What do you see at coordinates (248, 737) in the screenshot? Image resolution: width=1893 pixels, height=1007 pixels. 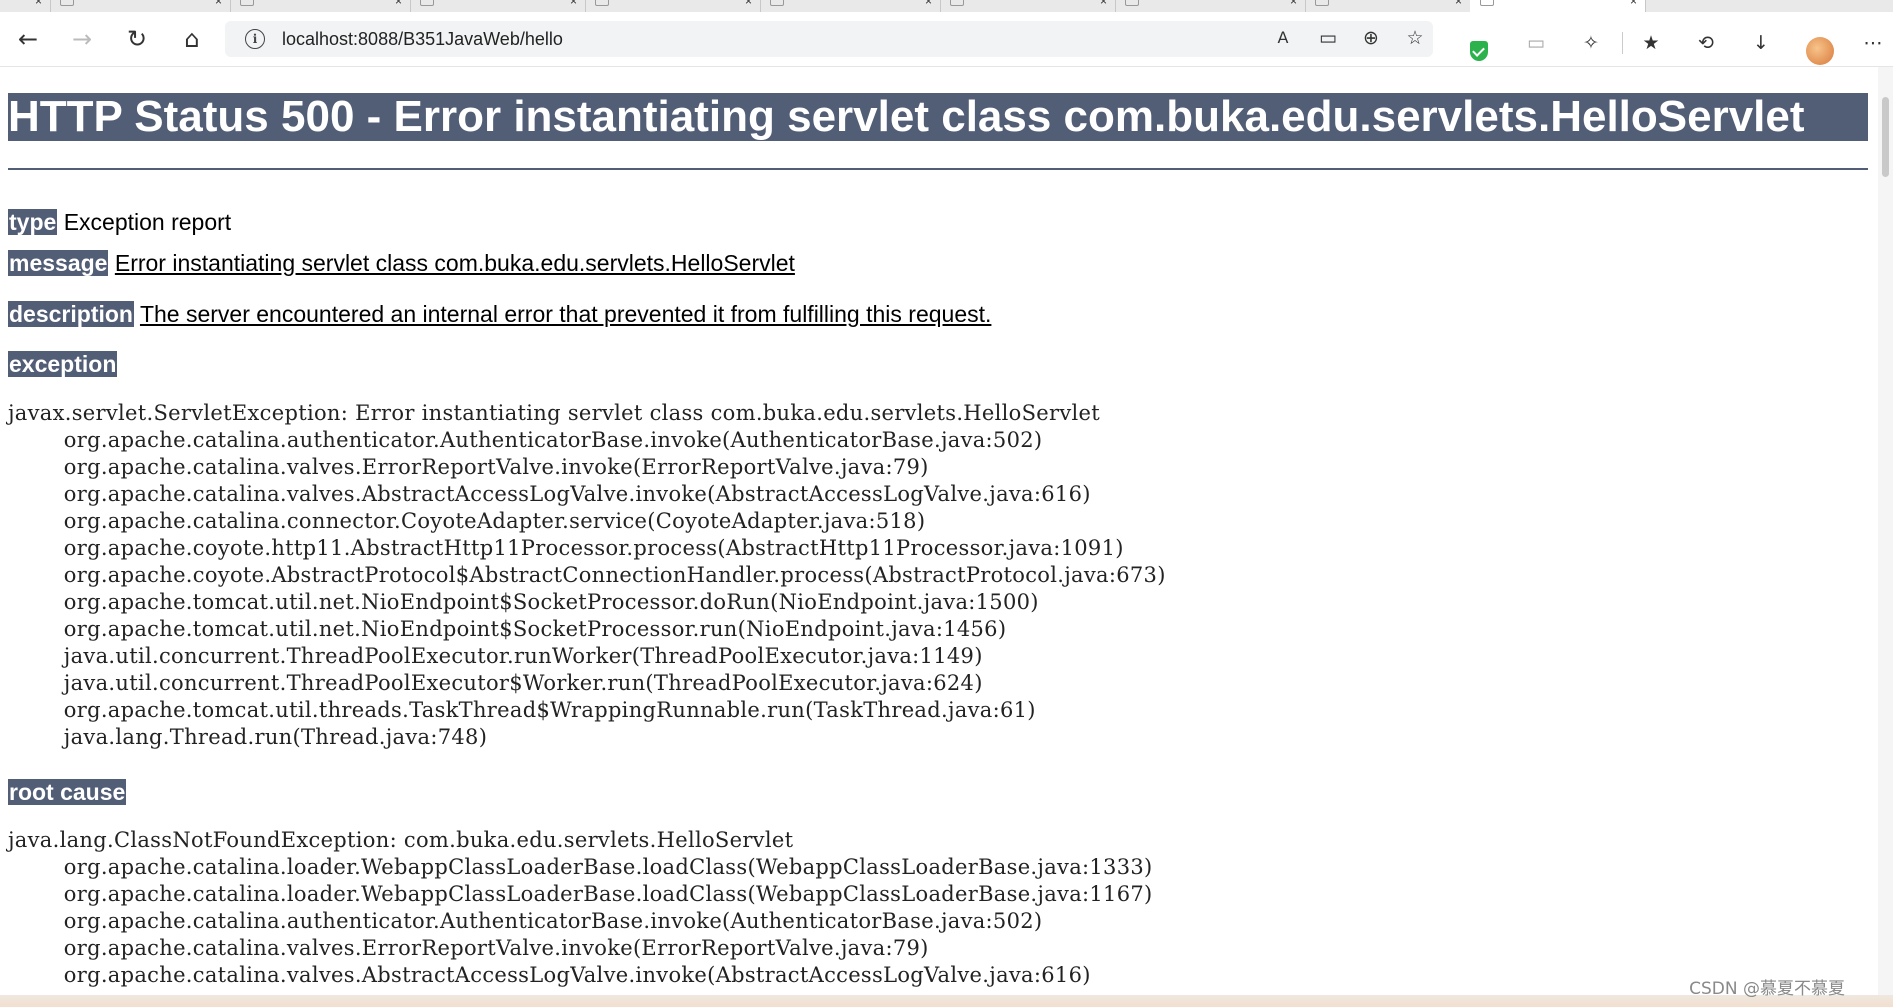 I see `stack-trace-line: java.lang.Thread.run(Thread.java:748)` at bounding box center [248, 737].